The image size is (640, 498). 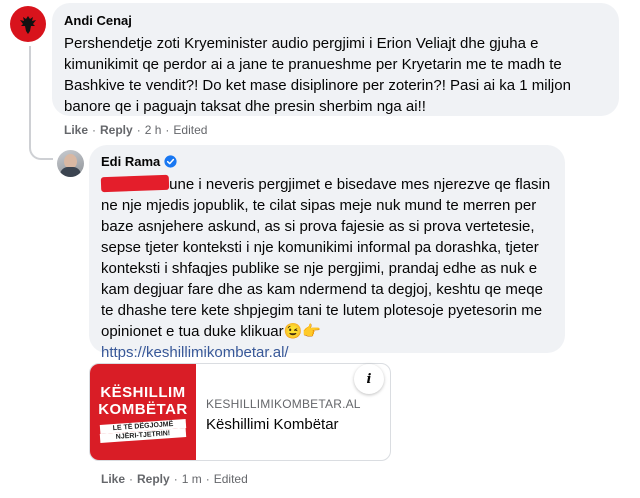 What do you see at coordinates (272, 424) in the screenshot?
I see `link-preview-title: Këshillimi Kombëtar` at bounding box center [272, 424].